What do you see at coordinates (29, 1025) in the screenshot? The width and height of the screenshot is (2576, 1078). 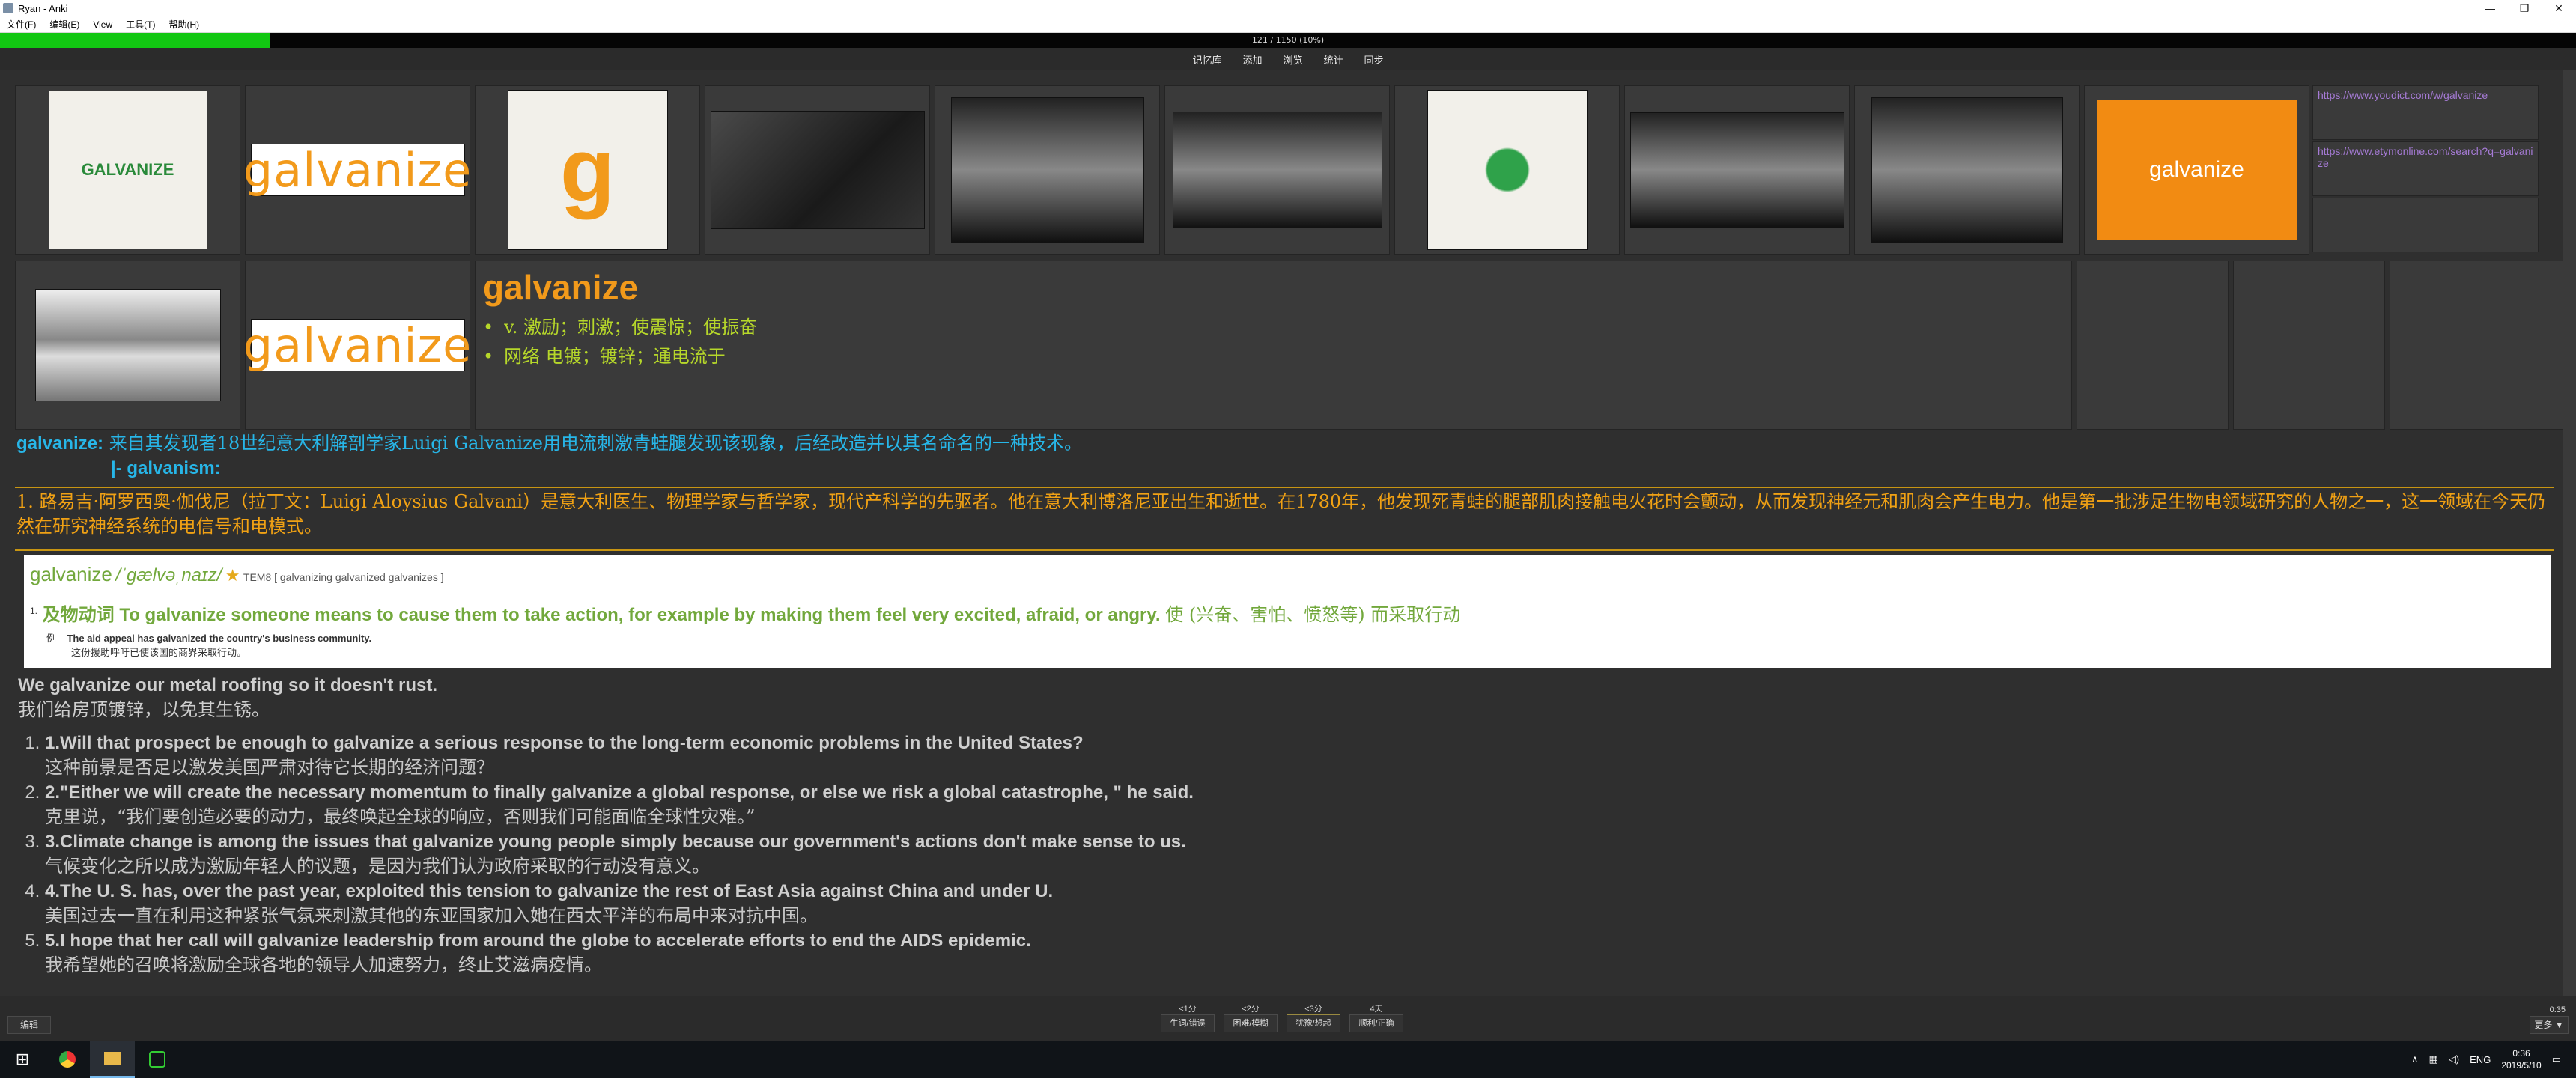 I see `edit-button: 编辑` at bounding box center [29, 1025].